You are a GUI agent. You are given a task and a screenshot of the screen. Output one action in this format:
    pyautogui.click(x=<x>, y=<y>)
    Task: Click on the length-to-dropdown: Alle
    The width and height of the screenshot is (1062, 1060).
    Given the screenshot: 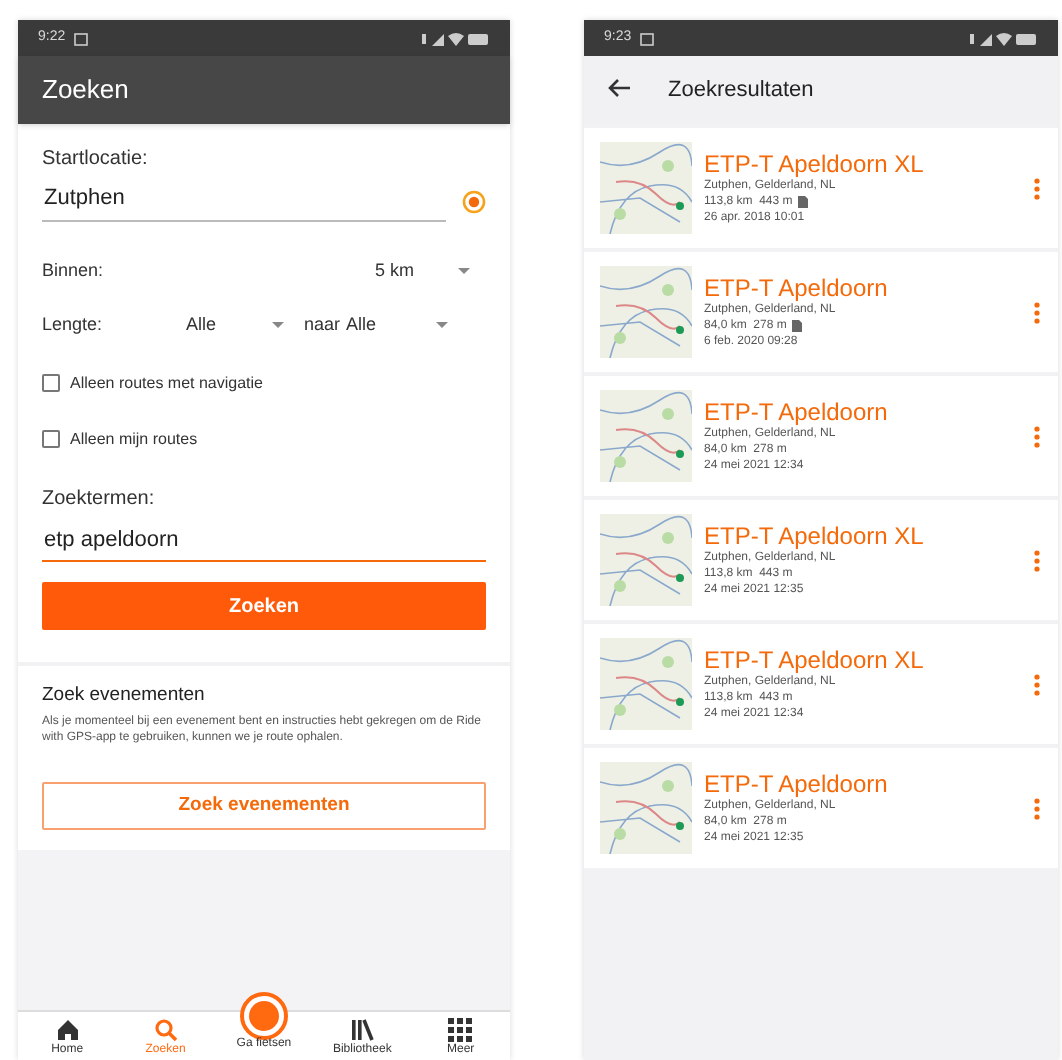 What is the action you would take?
    pyautogui.click(x=405, y=325)
    